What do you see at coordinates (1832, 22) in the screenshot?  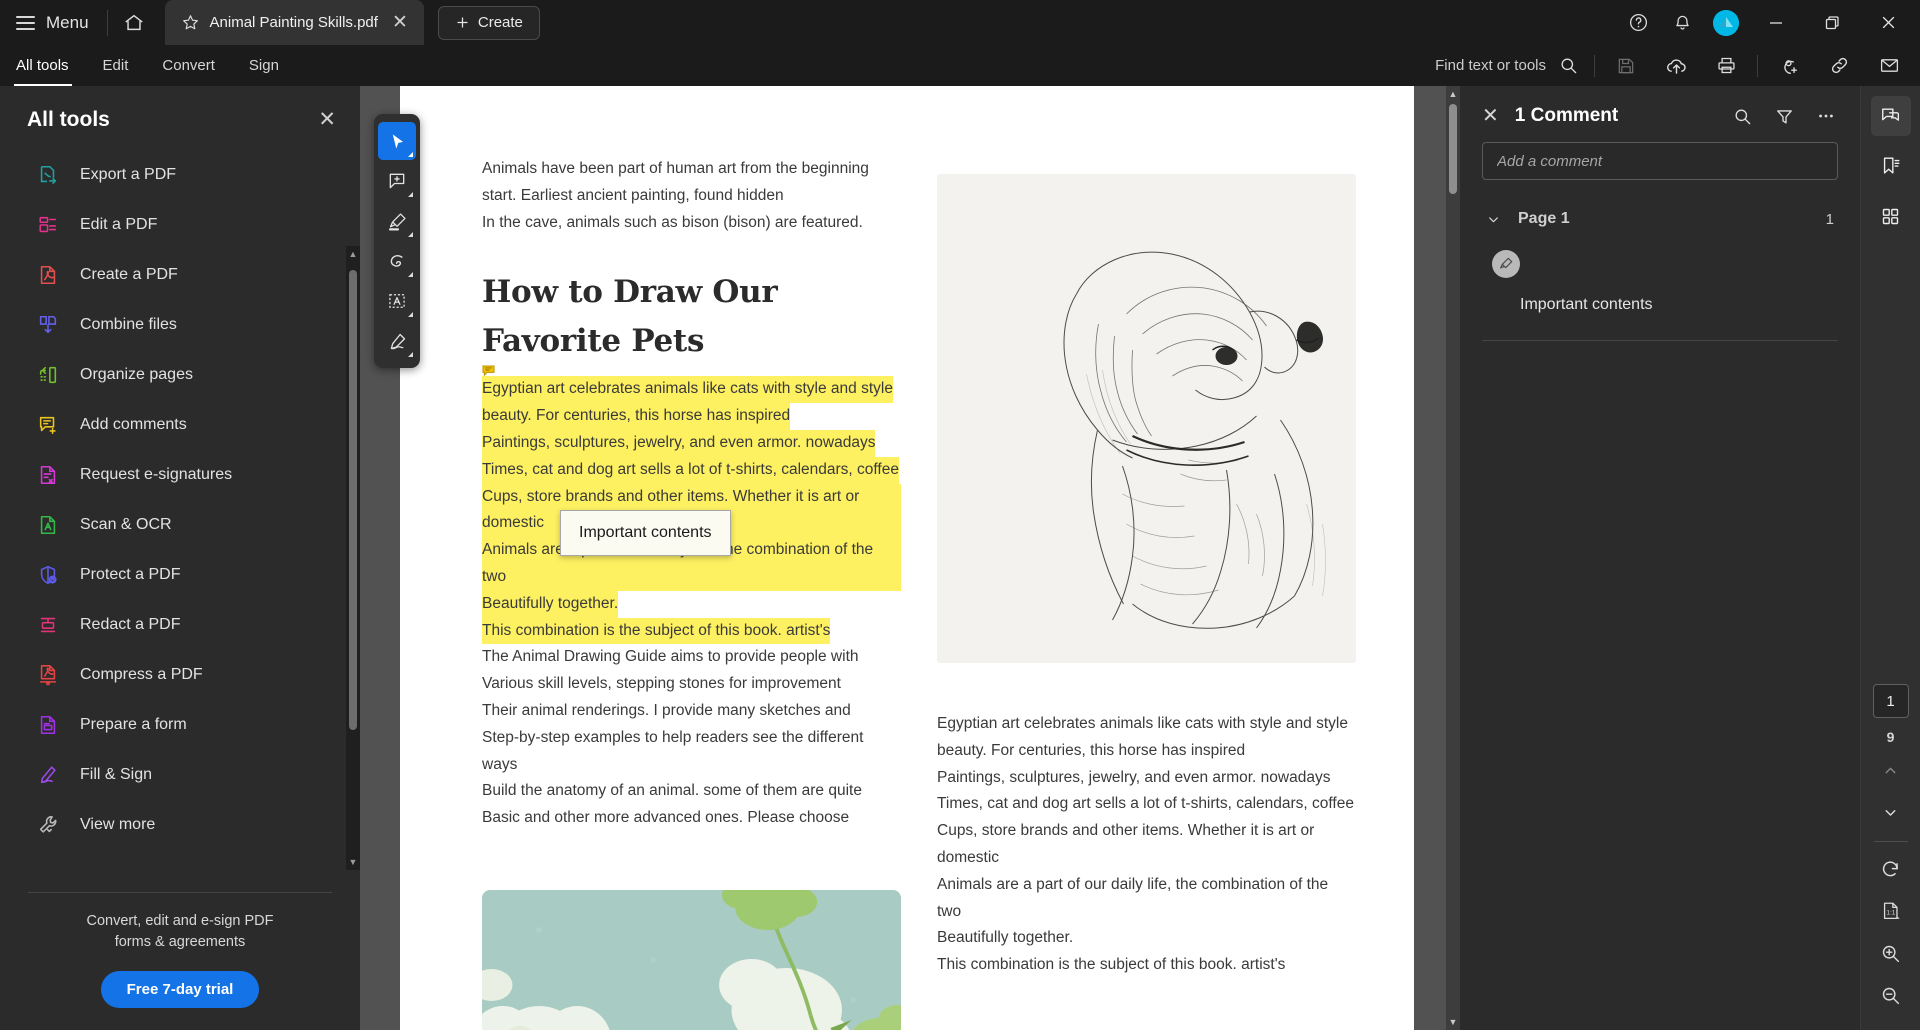 I see `maximize-button` at bounding box center [1832, 22].